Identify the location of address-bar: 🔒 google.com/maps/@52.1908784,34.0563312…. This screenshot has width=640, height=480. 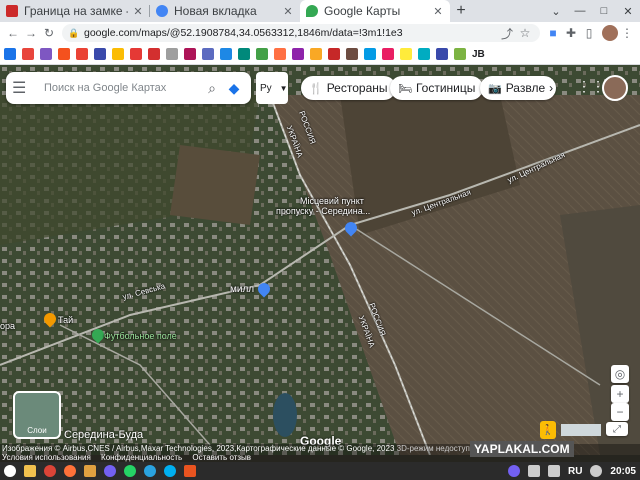
(301, 33).